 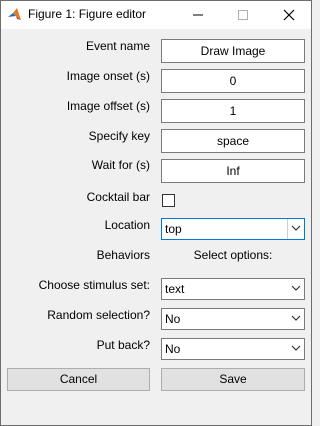 What do you see at coordinates (233, 51) in the screenshot?
I see `event-name-field: Draw Image` at bounding box center [233, 51].